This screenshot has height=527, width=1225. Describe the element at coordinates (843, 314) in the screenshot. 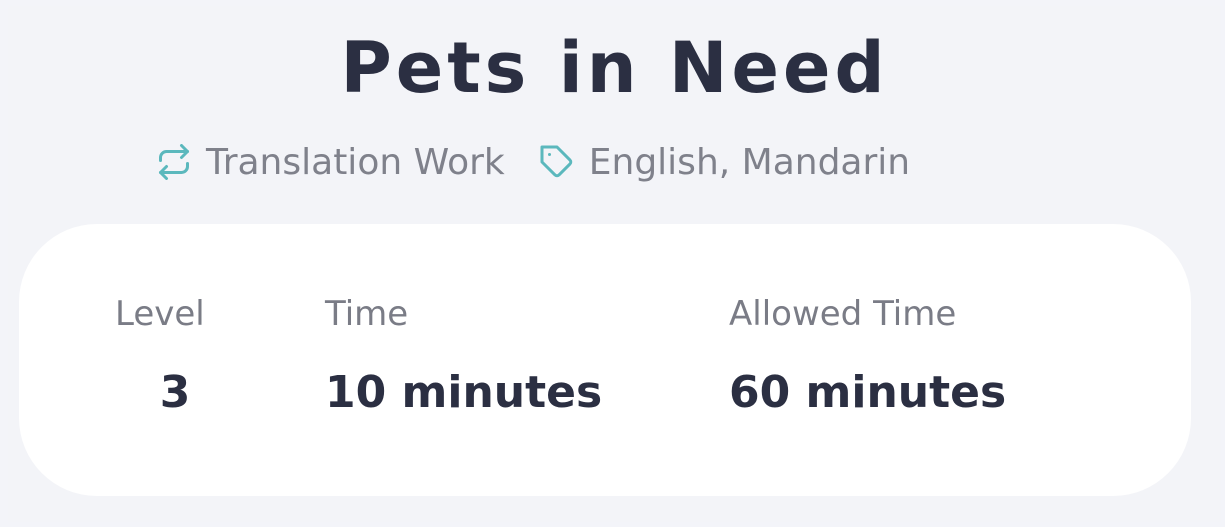

I see `stat-label: Allowed Time` at that location.